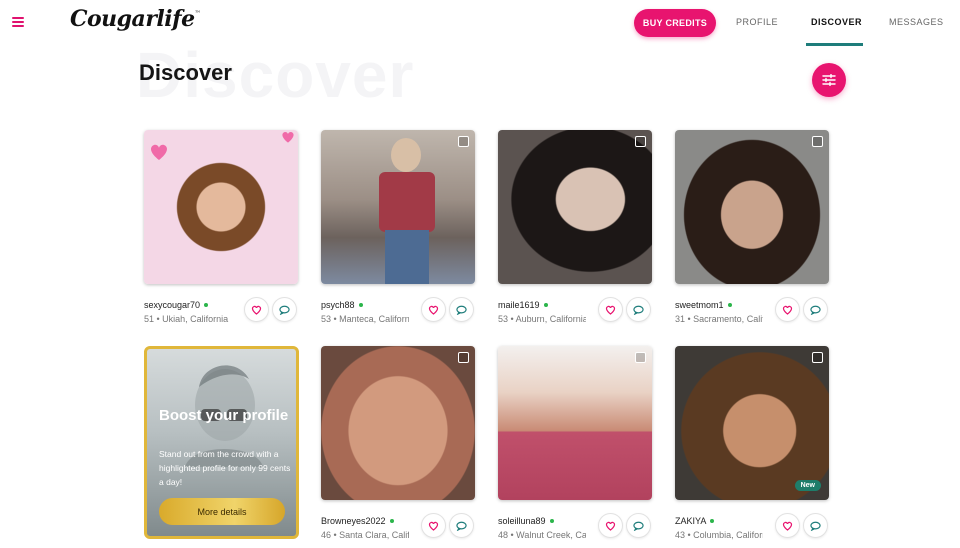 This screenshot has height=548, width=960. I want to click on nav-discover: DISCOVER, so click(836, 22).